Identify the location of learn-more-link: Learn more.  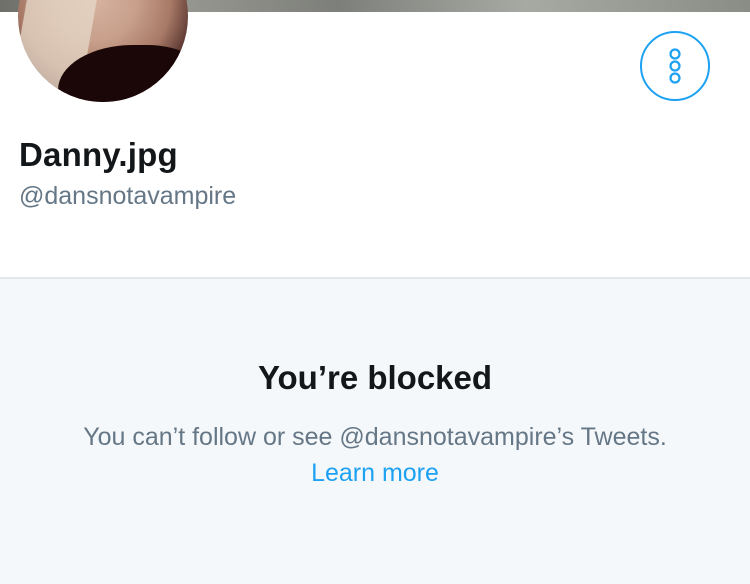
(375, 473).